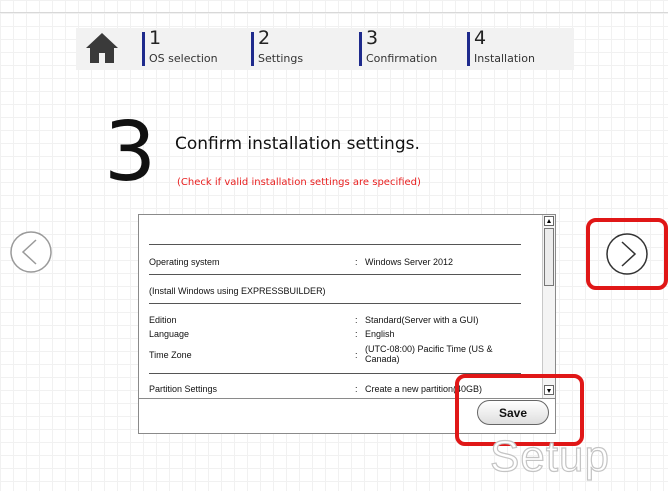  What do you see at coordinates (281, 58) in the screenshot?
I see `step-label: Settings` at bounding box center [281, 58].